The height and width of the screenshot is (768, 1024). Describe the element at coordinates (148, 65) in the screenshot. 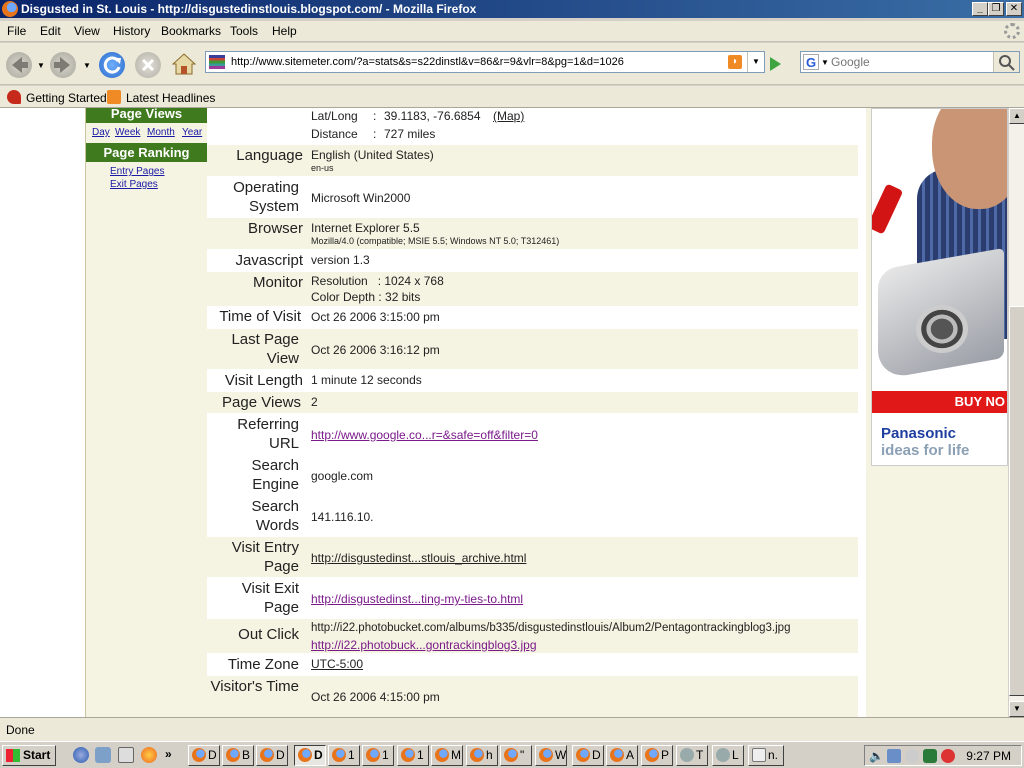

I see `stop-button` at that location.